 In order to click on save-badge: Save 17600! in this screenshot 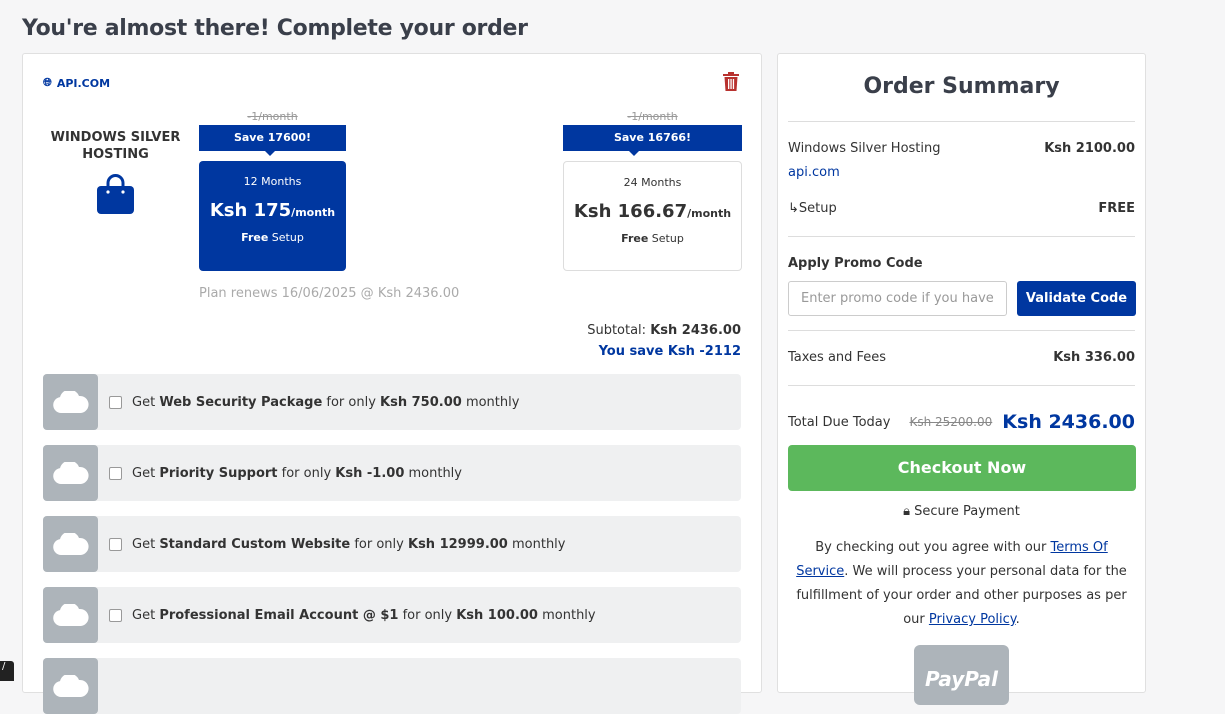, I will do `click(272, 140)`.